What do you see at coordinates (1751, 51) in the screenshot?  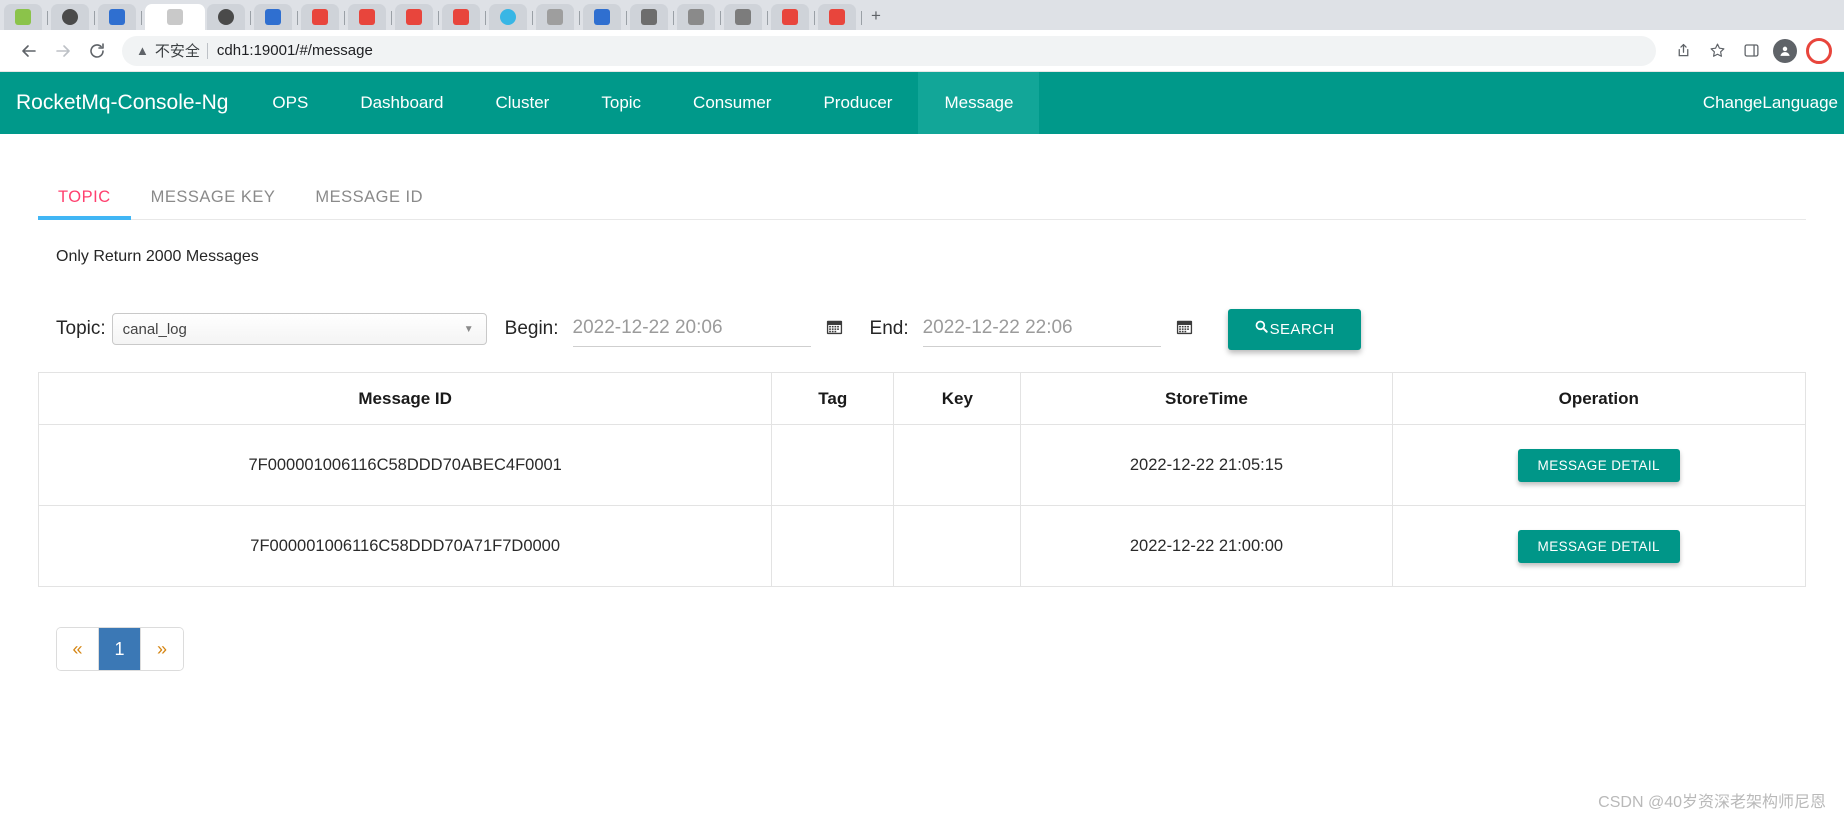 I see `sidepanel-icon` at bounding box center [1751, 51].